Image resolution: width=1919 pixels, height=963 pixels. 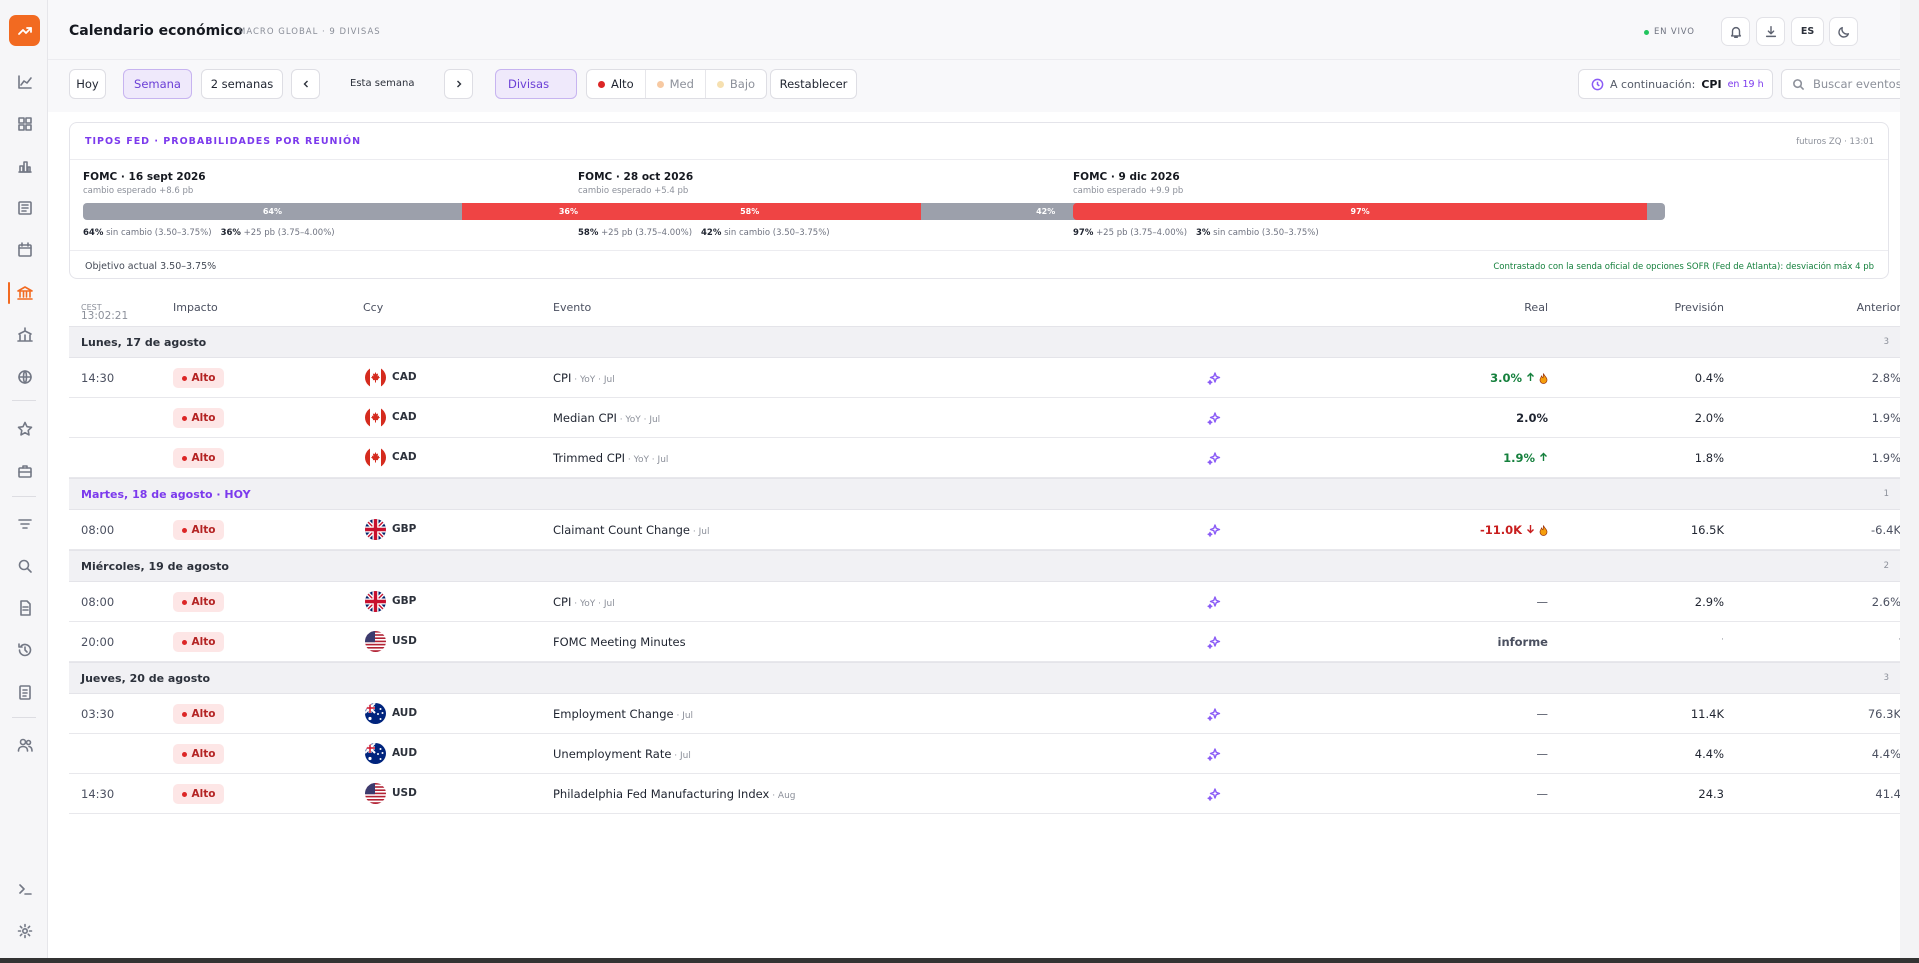 I want to click on med-dot-icon, so click(x=660, y=84).